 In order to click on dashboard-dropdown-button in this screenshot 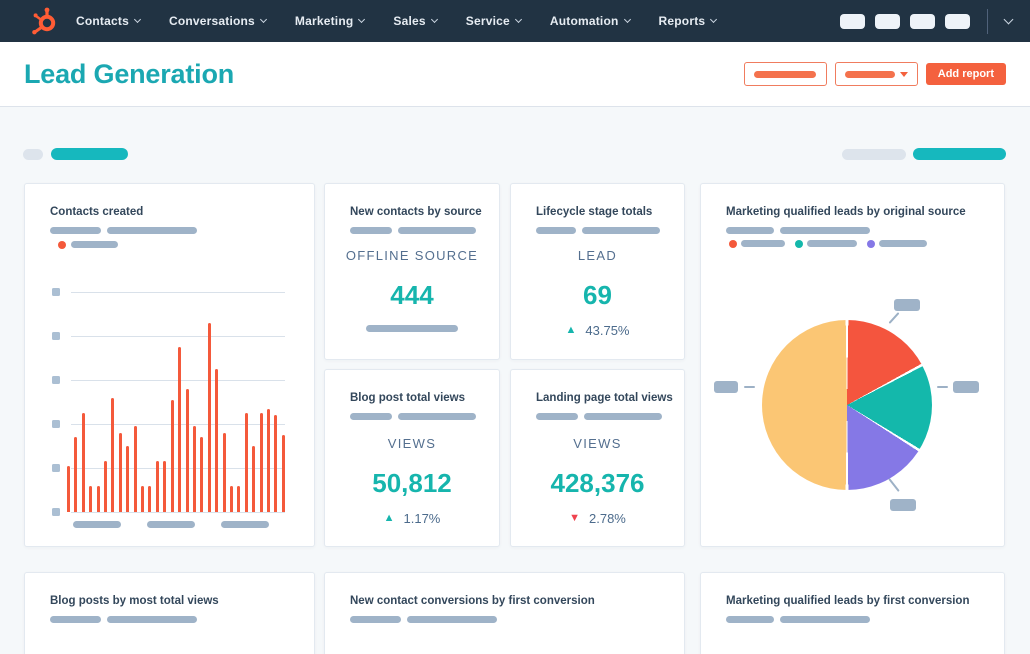, I will do `click(876, 74)`.